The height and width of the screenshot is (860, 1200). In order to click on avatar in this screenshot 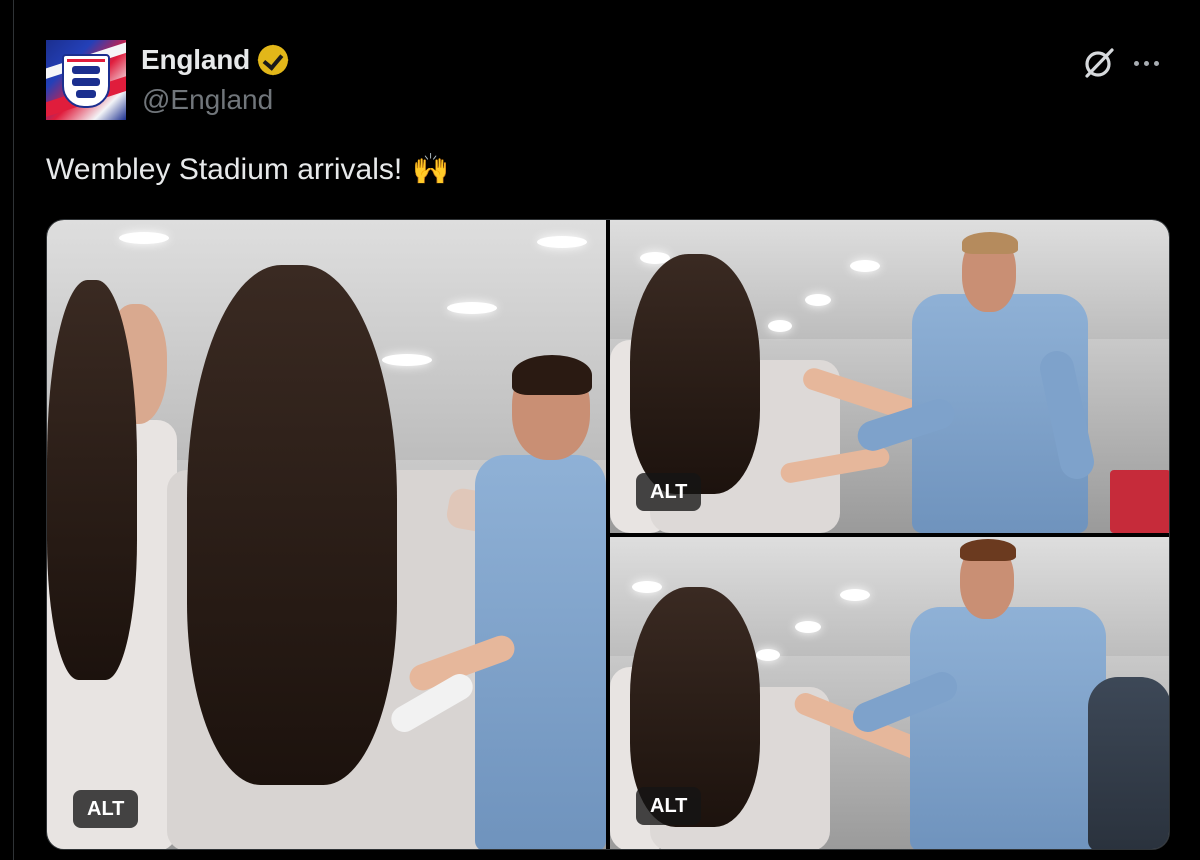, I will do `click(86, 80)`.